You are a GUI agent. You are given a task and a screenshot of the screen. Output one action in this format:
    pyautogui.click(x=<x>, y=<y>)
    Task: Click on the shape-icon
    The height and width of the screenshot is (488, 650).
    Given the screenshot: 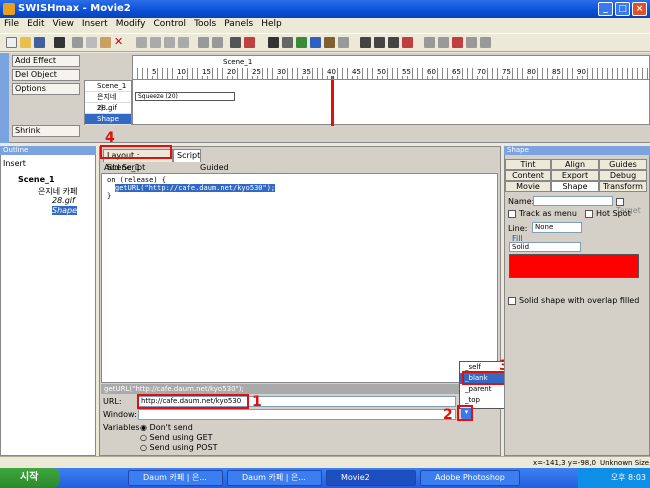 What is the action you would take?
    pyautogui.click(x=343, y=42)
    